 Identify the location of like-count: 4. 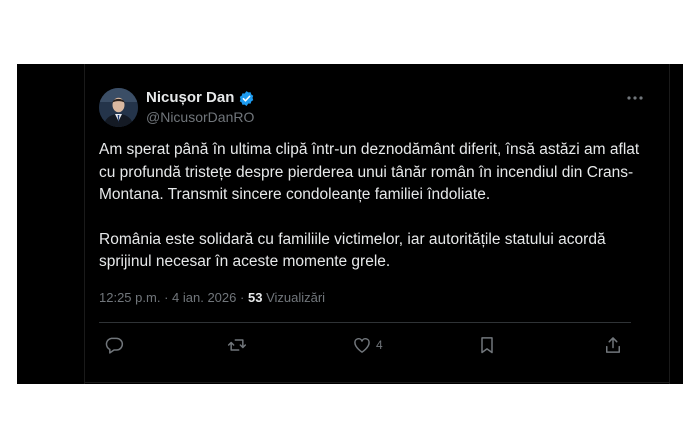
(379, 345).